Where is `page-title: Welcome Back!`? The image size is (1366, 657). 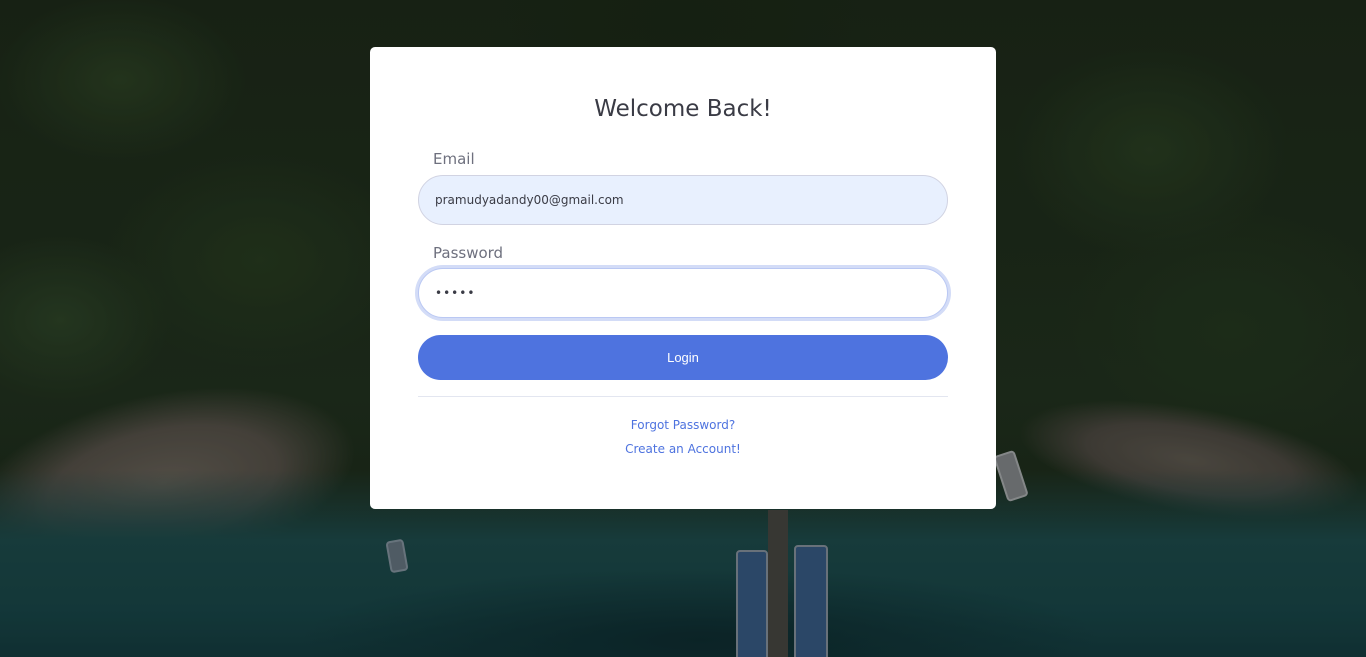 page-title: Welcome Back! is located at coordinates (683, 109).